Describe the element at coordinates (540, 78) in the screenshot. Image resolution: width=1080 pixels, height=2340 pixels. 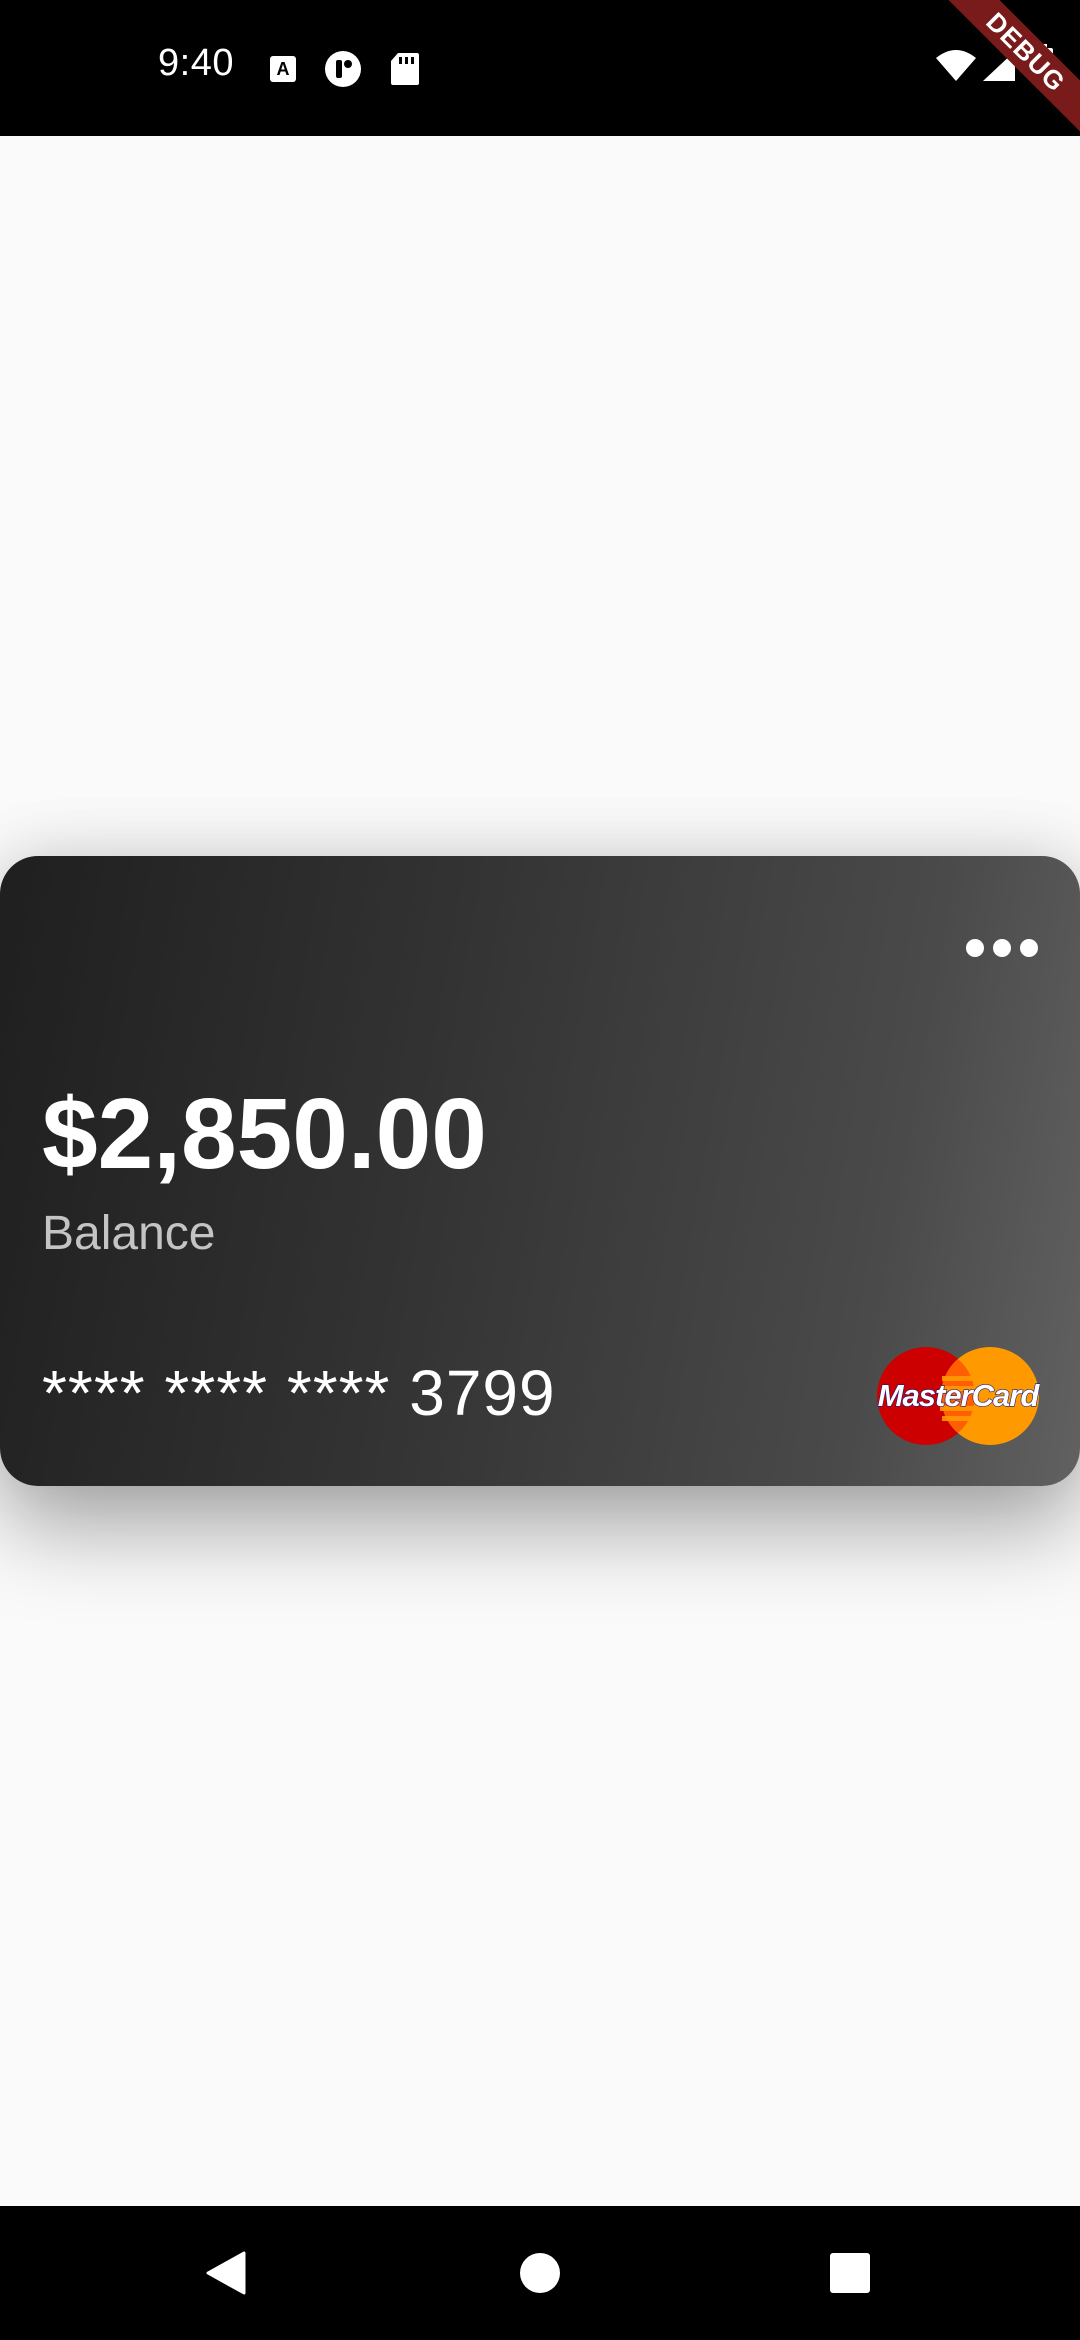
I see `status-bar: 9:40 A DEBUG` at that location.